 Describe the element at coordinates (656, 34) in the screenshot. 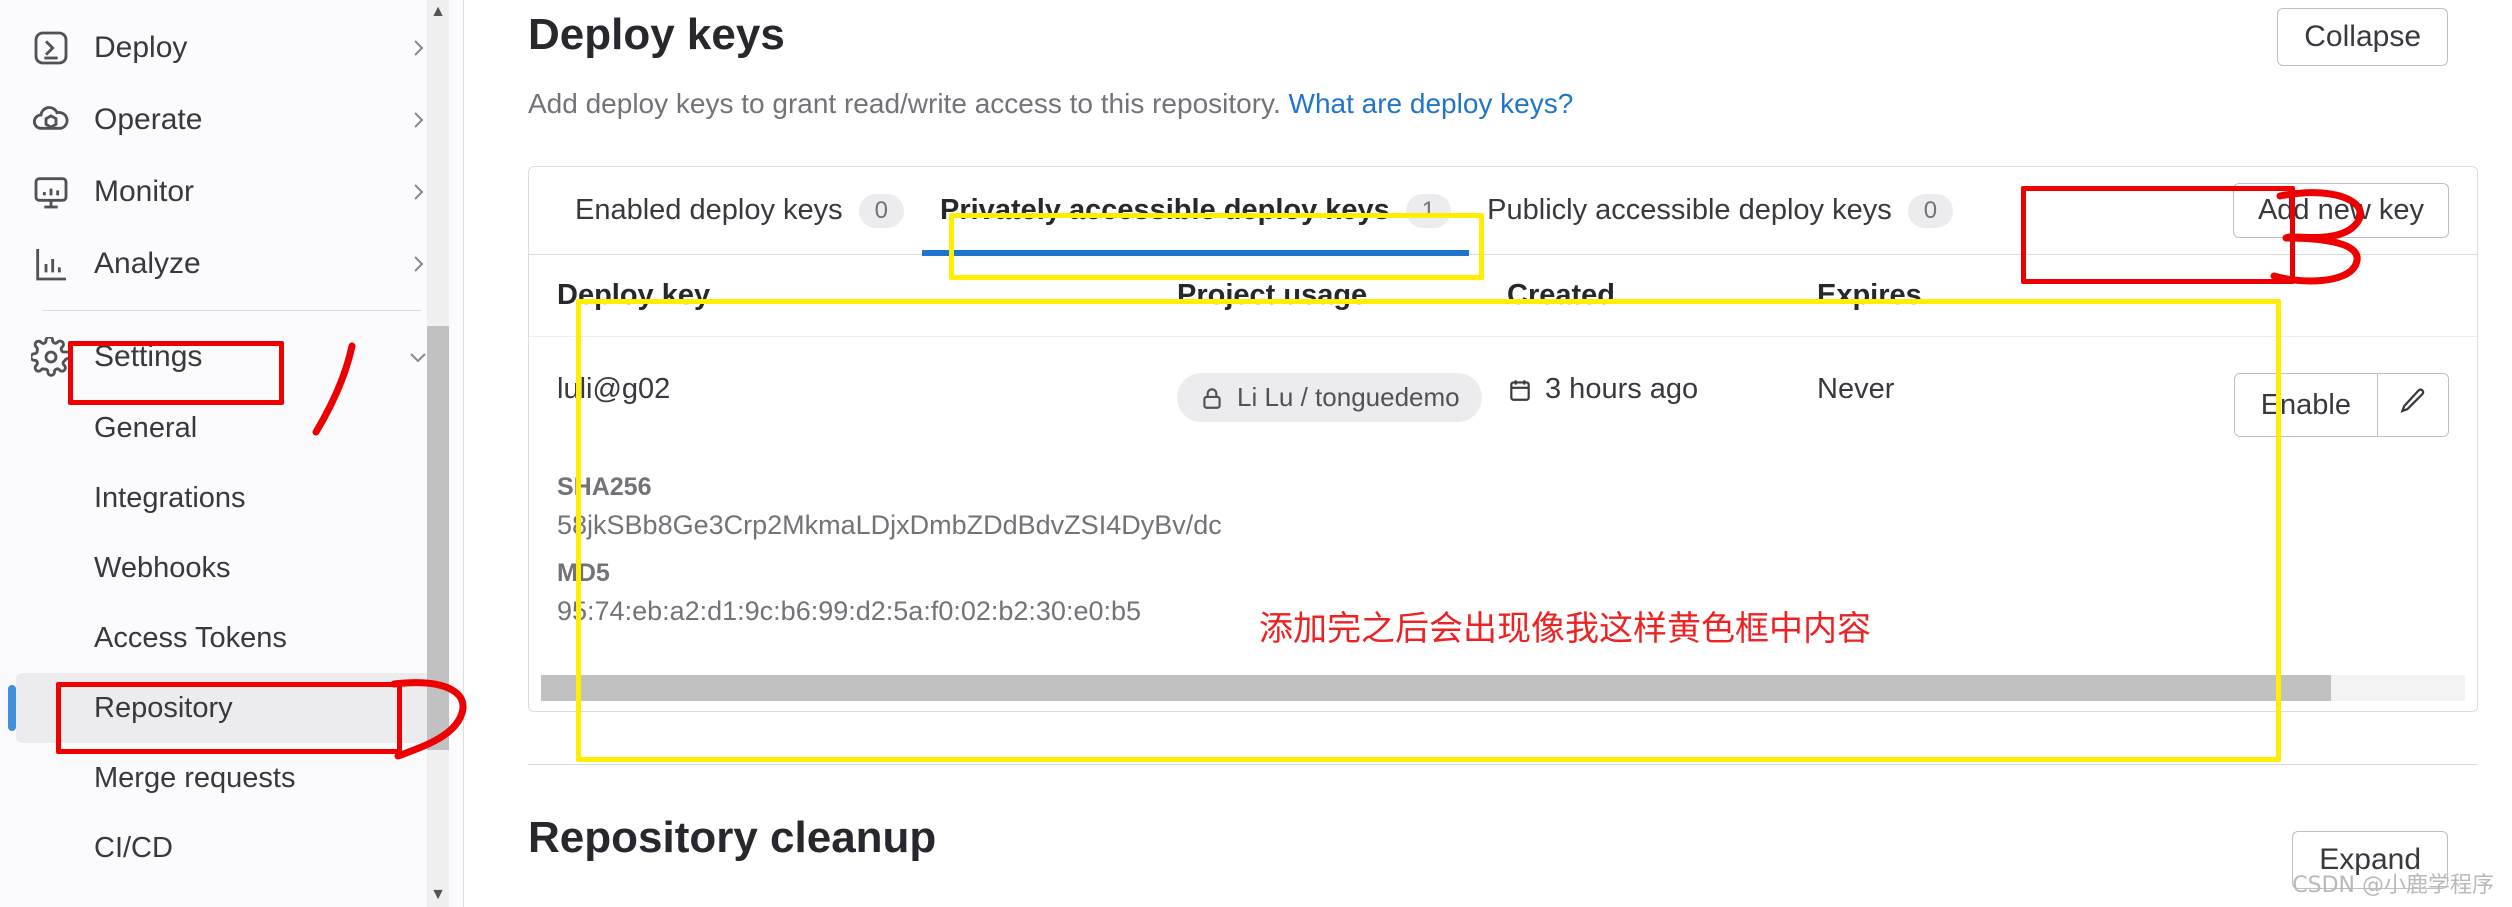

I see `page-title: Deploy keys` at that location.